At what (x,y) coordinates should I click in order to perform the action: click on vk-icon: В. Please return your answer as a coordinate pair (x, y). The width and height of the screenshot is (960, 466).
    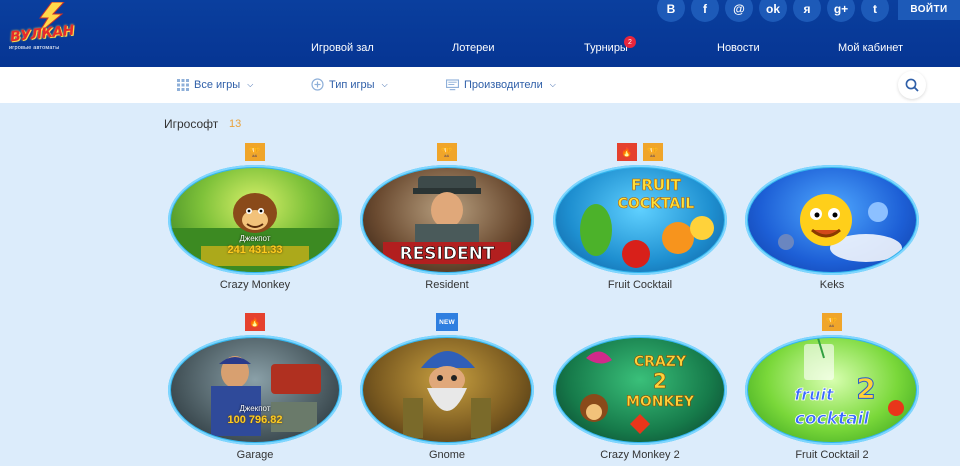
    Looking at the image, I should click on (671, 11).